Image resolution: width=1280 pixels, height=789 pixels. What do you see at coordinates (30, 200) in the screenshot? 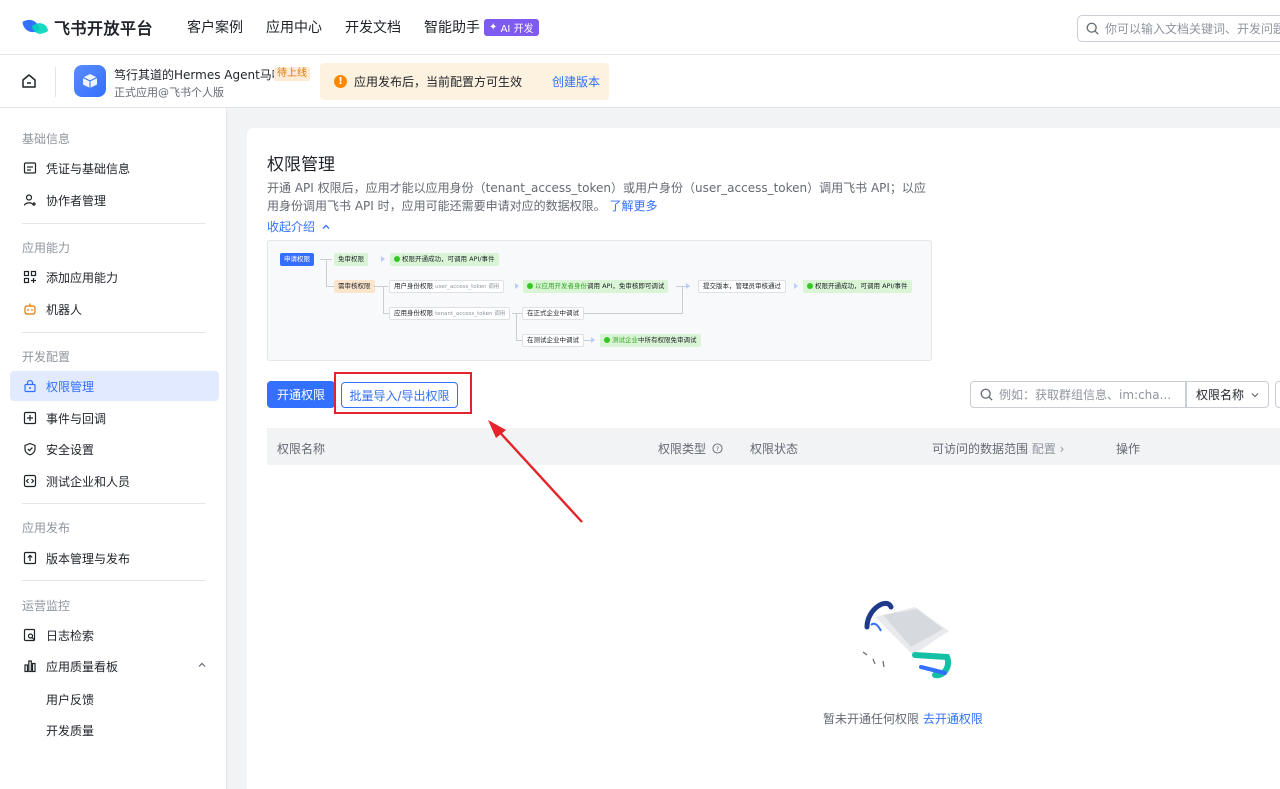
I see `user-add-icon` at bounding box center [30, 200].